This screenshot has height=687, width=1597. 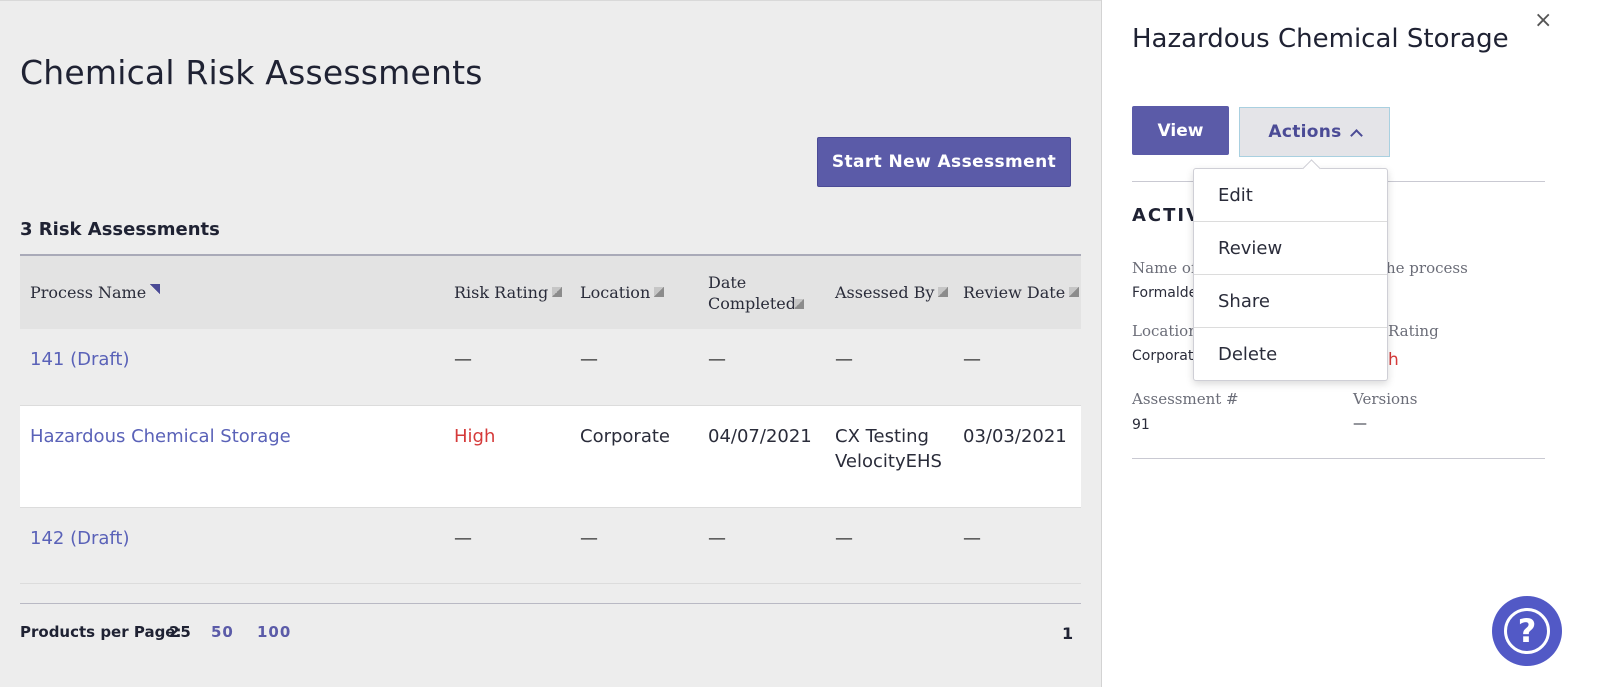 What do you see at coordinates (1014, 292) in the screenshot?
I see `column-label: Review Date` at bounding box center [1014, 292].